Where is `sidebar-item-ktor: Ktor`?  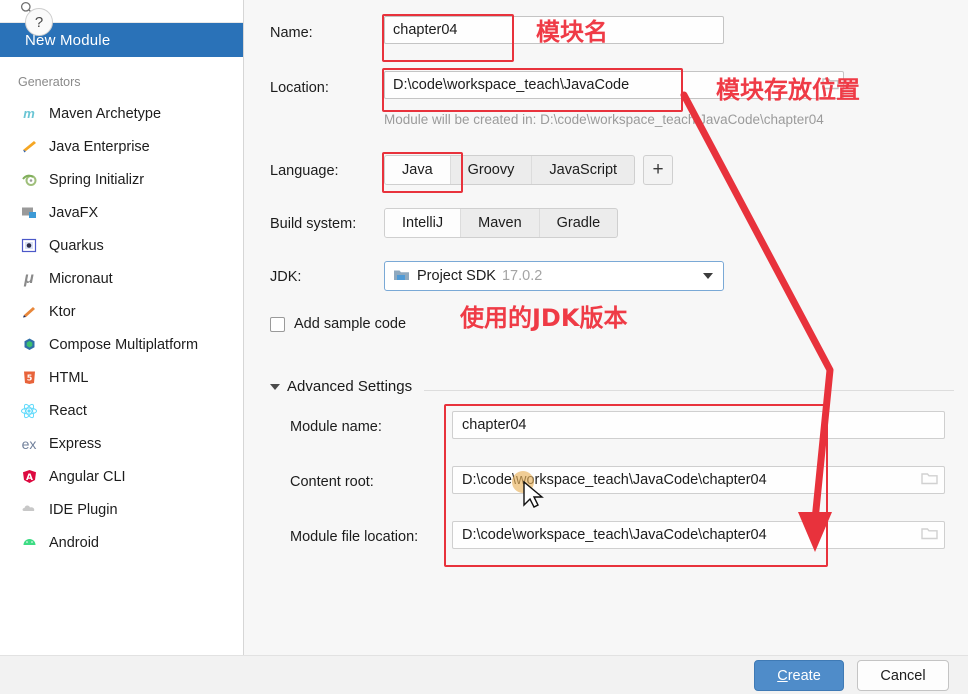 sidebar-item-ktor: Ktor is located at coordinates (121, 311).